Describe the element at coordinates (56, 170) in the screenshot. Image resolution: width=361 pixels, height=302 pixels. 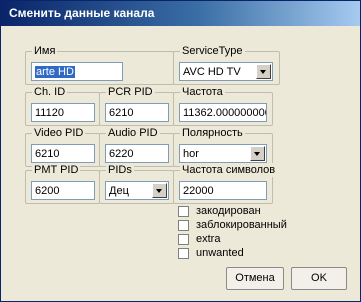
I see `pmt-pid-label: PMT PID` at that location.